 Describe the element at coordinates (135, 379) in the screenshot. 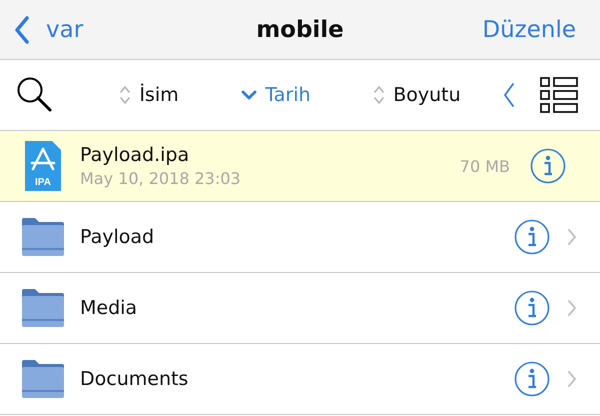

I see `file-name: Documents` at that location.